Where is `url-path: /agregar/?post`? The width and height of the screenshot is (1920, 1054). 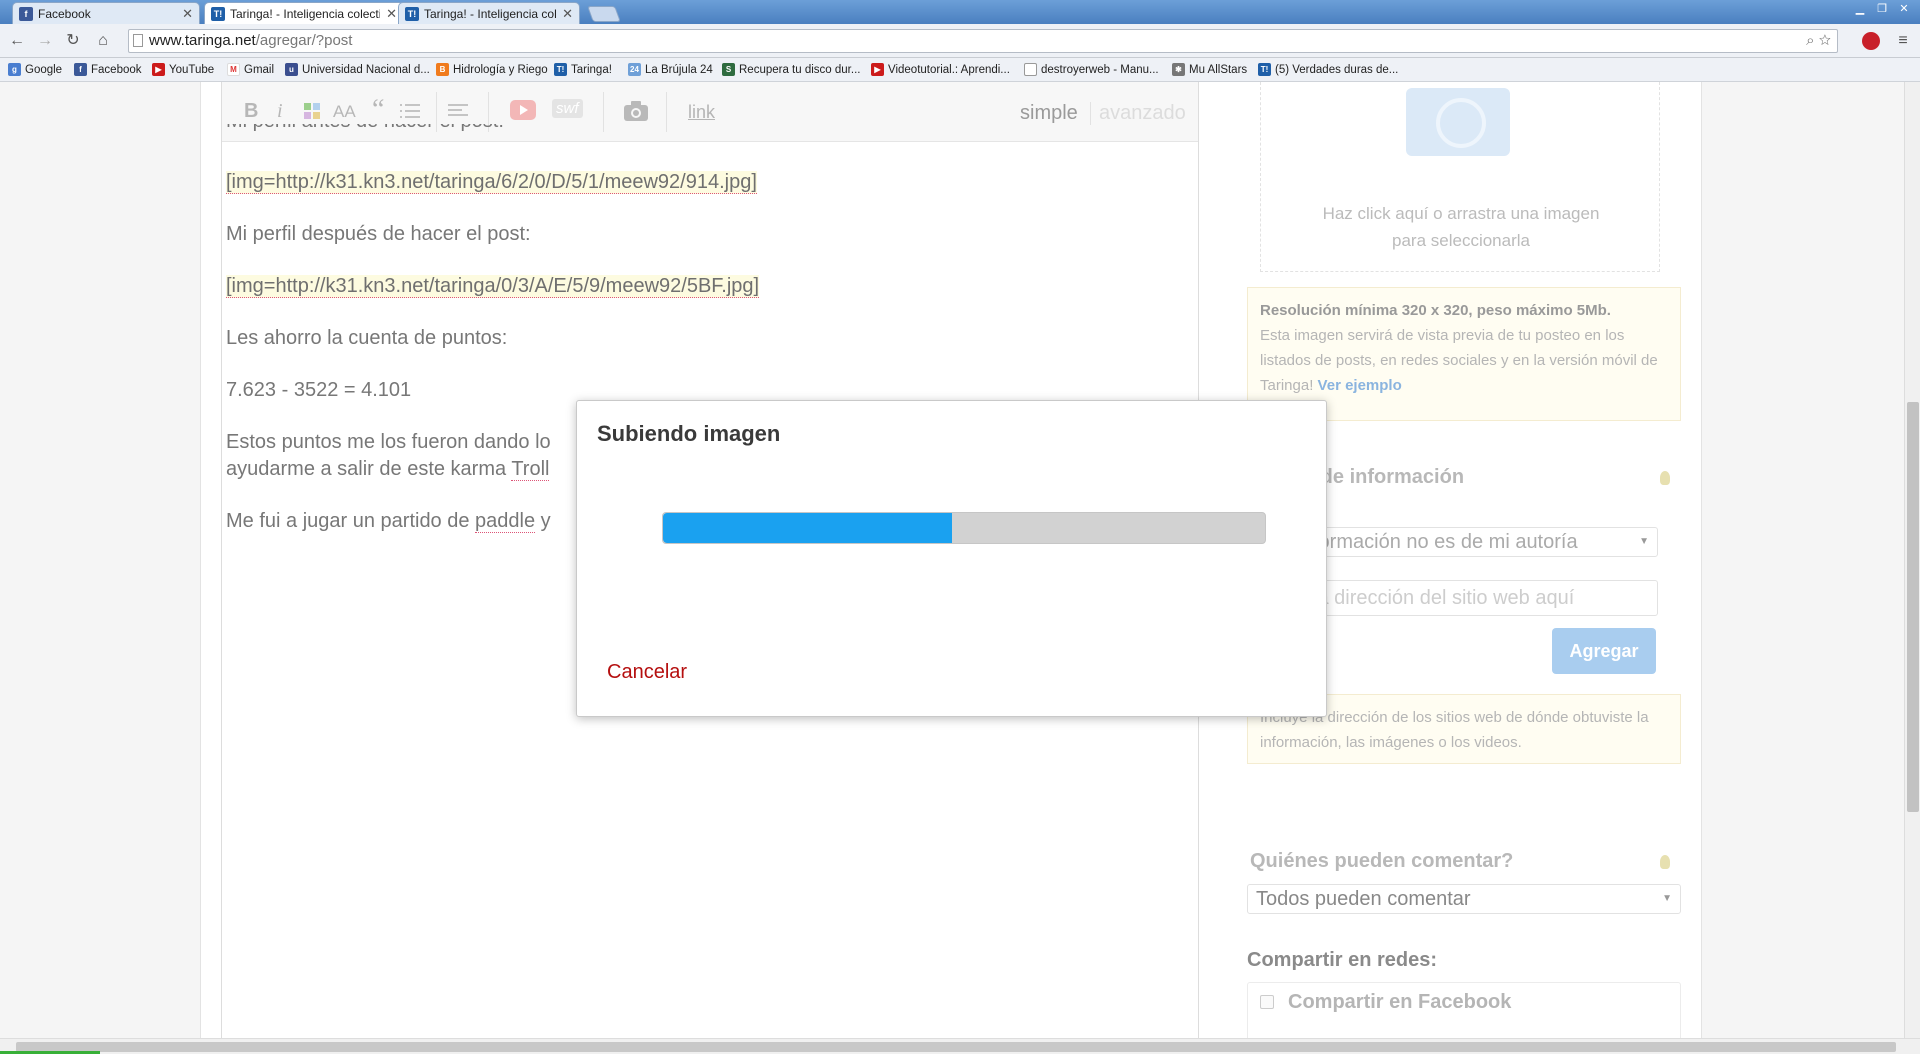
url-path: /agregar/?post is located at coordinates (304, 40).